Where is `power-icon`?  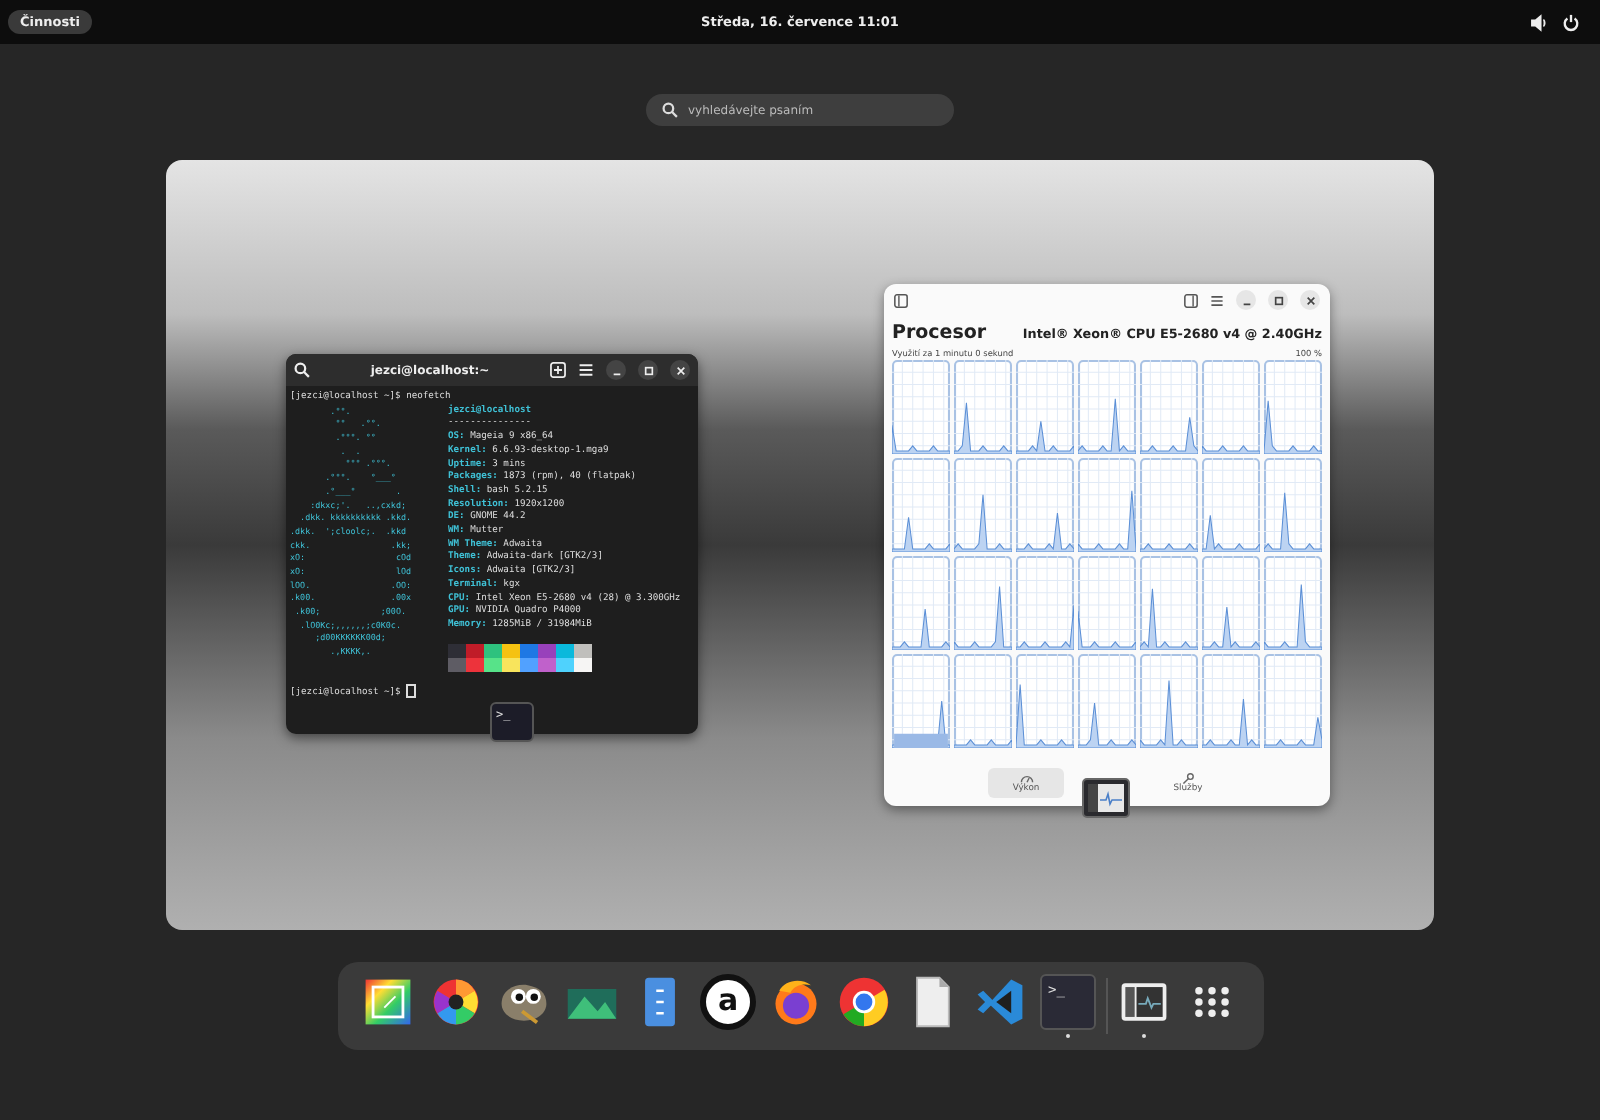 power-icon is located at coordinates (1571, 22).